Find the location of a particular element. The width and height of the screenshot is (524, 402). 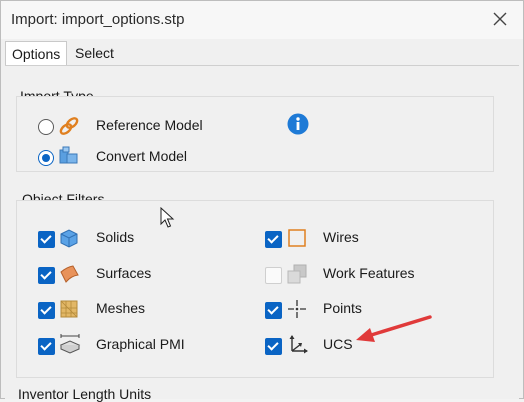

annotation-arrow-icon is located at coordinates (394, 328).